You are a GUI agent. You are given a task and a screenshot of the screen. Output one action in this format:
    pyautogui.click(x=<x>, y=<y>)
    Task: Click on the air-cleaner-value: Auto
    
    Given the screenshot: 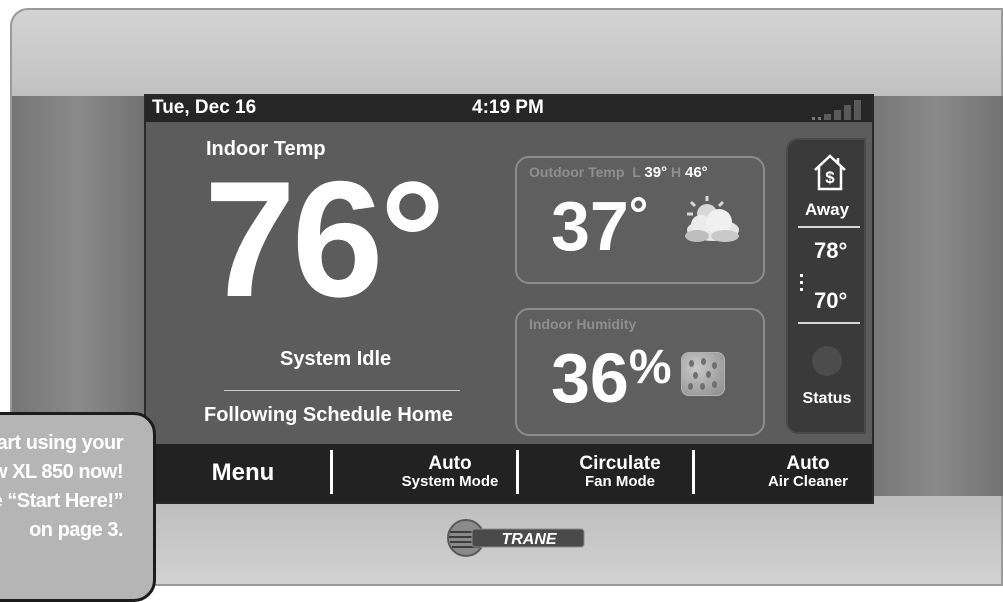 What is the action you would take?
    pyautogui.click(x=808, y=463)
    